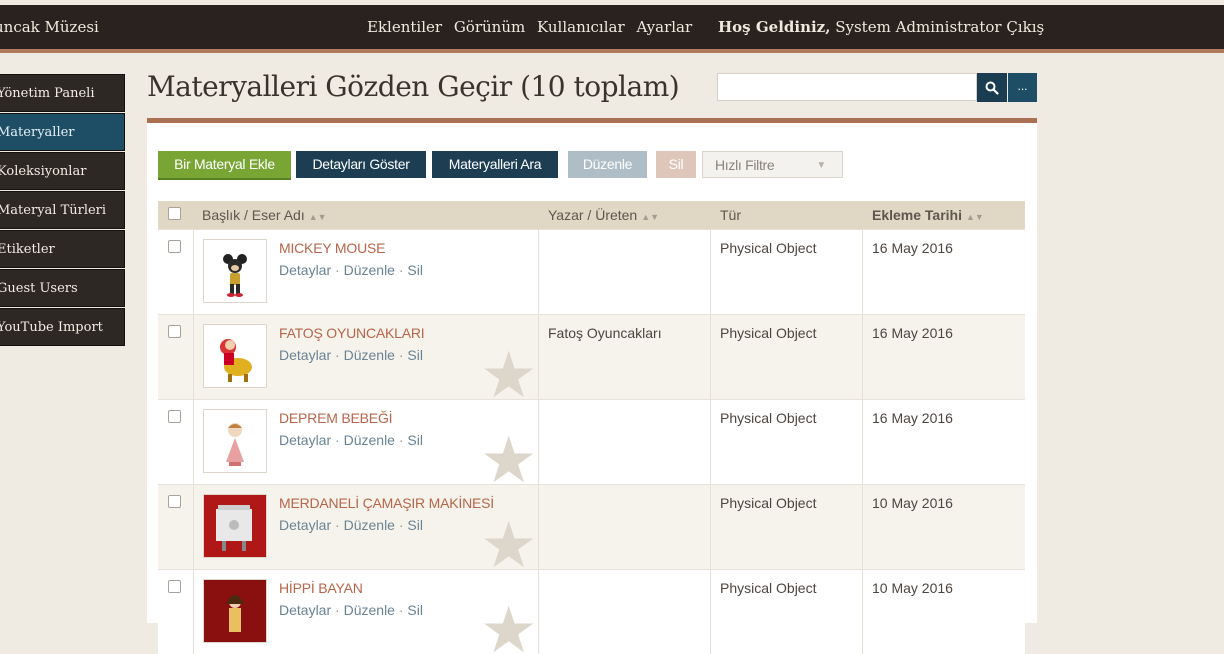 This screenshot has height=654, width=1224. I want to click on site-title: uncak Müzesi, so click(49, 27).